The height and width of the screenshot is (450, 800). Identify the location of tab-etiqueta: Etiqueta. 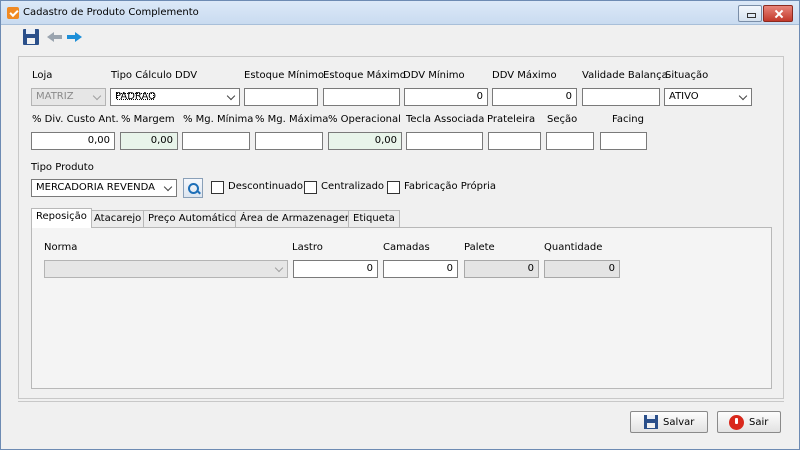
(374, 218).